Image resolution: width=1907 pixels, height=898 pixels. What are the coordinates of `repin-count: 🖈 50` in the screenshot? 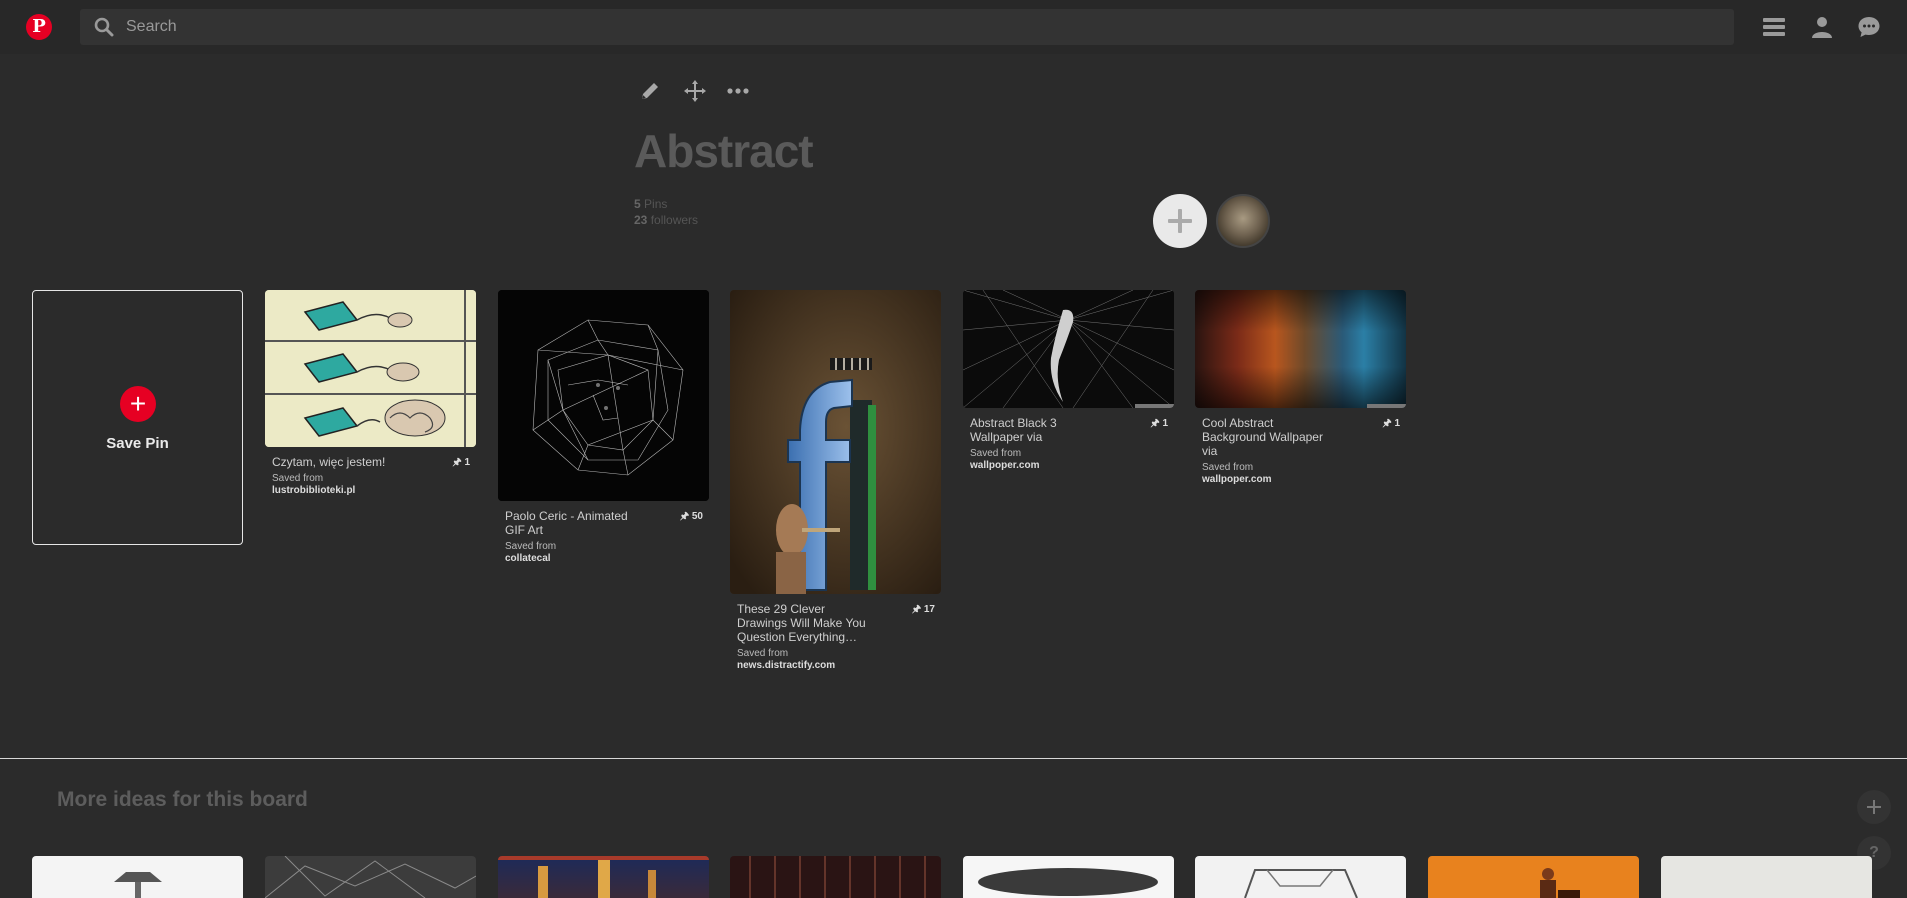 It's located at (691, 517).